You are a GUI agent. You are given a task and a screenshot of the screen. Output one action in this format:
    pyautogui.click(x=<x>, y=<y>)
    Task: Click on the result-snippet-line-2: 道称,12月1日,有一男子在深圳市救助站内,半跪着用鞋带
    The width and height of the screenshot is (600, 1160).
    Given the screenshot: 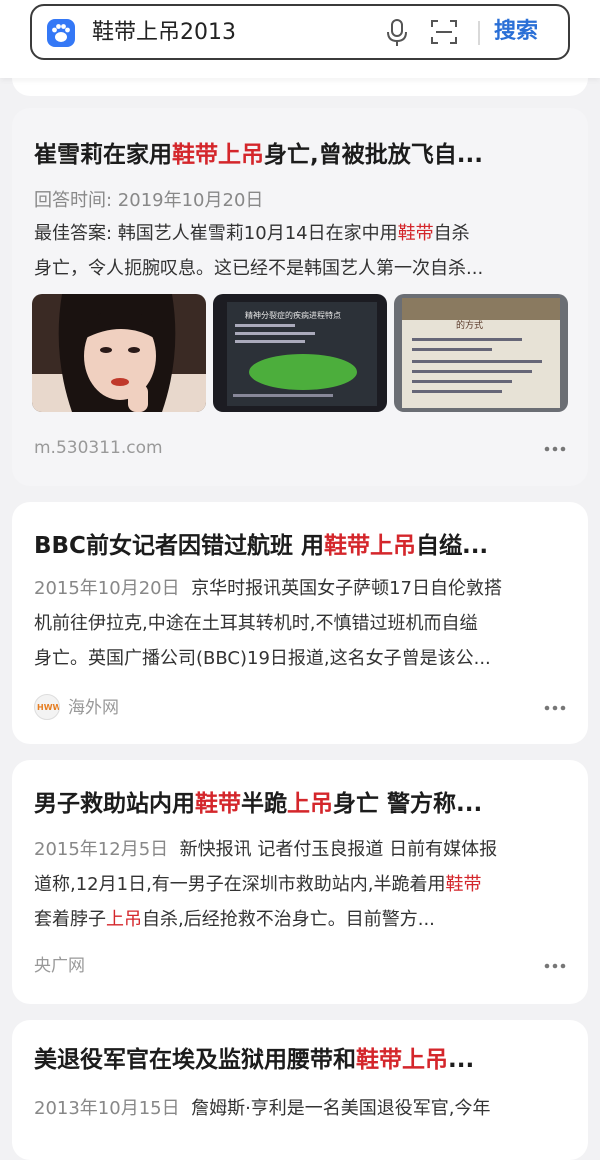 What is the action you would take?
    pyautogui.click(x=258, y=884)
    